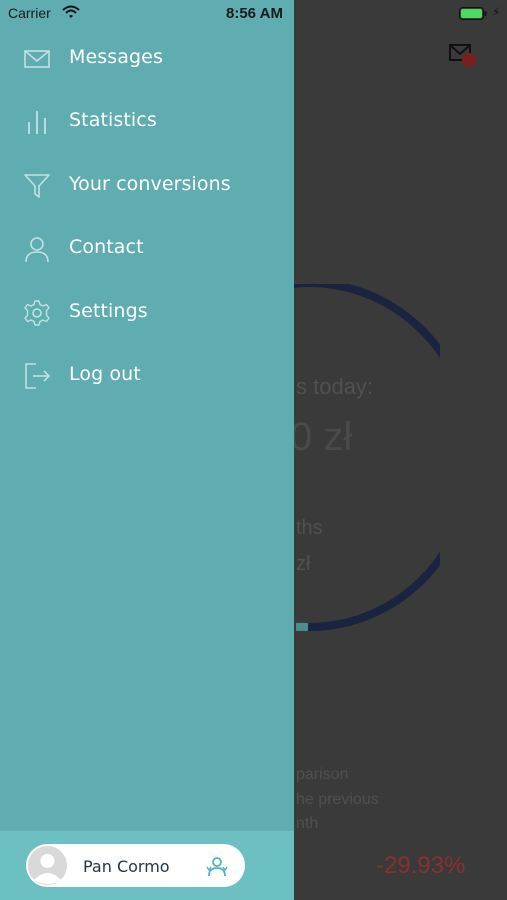 This screenshot has width=507, height=900. Describe the element at coordinates (113, 120) in the screenshot. I see `menu-item-label: Statistics` at that location.